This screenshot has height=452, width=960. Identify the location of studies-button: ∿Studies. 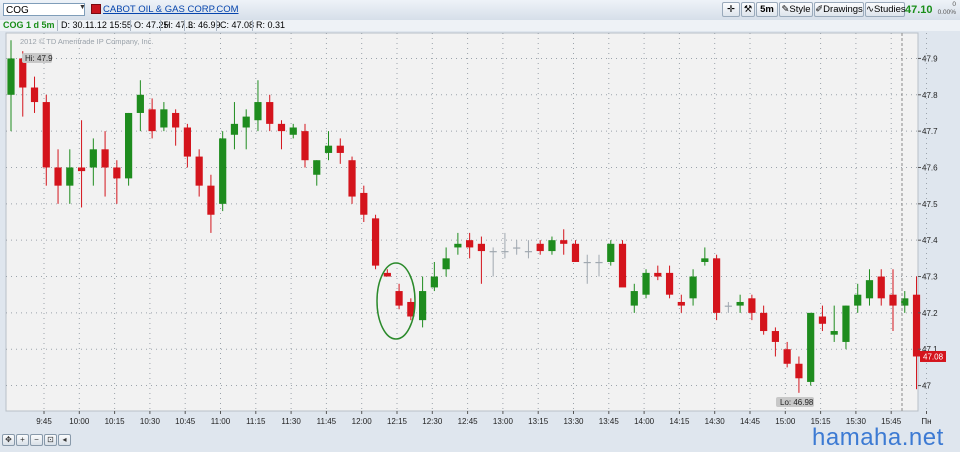
(885, 9).